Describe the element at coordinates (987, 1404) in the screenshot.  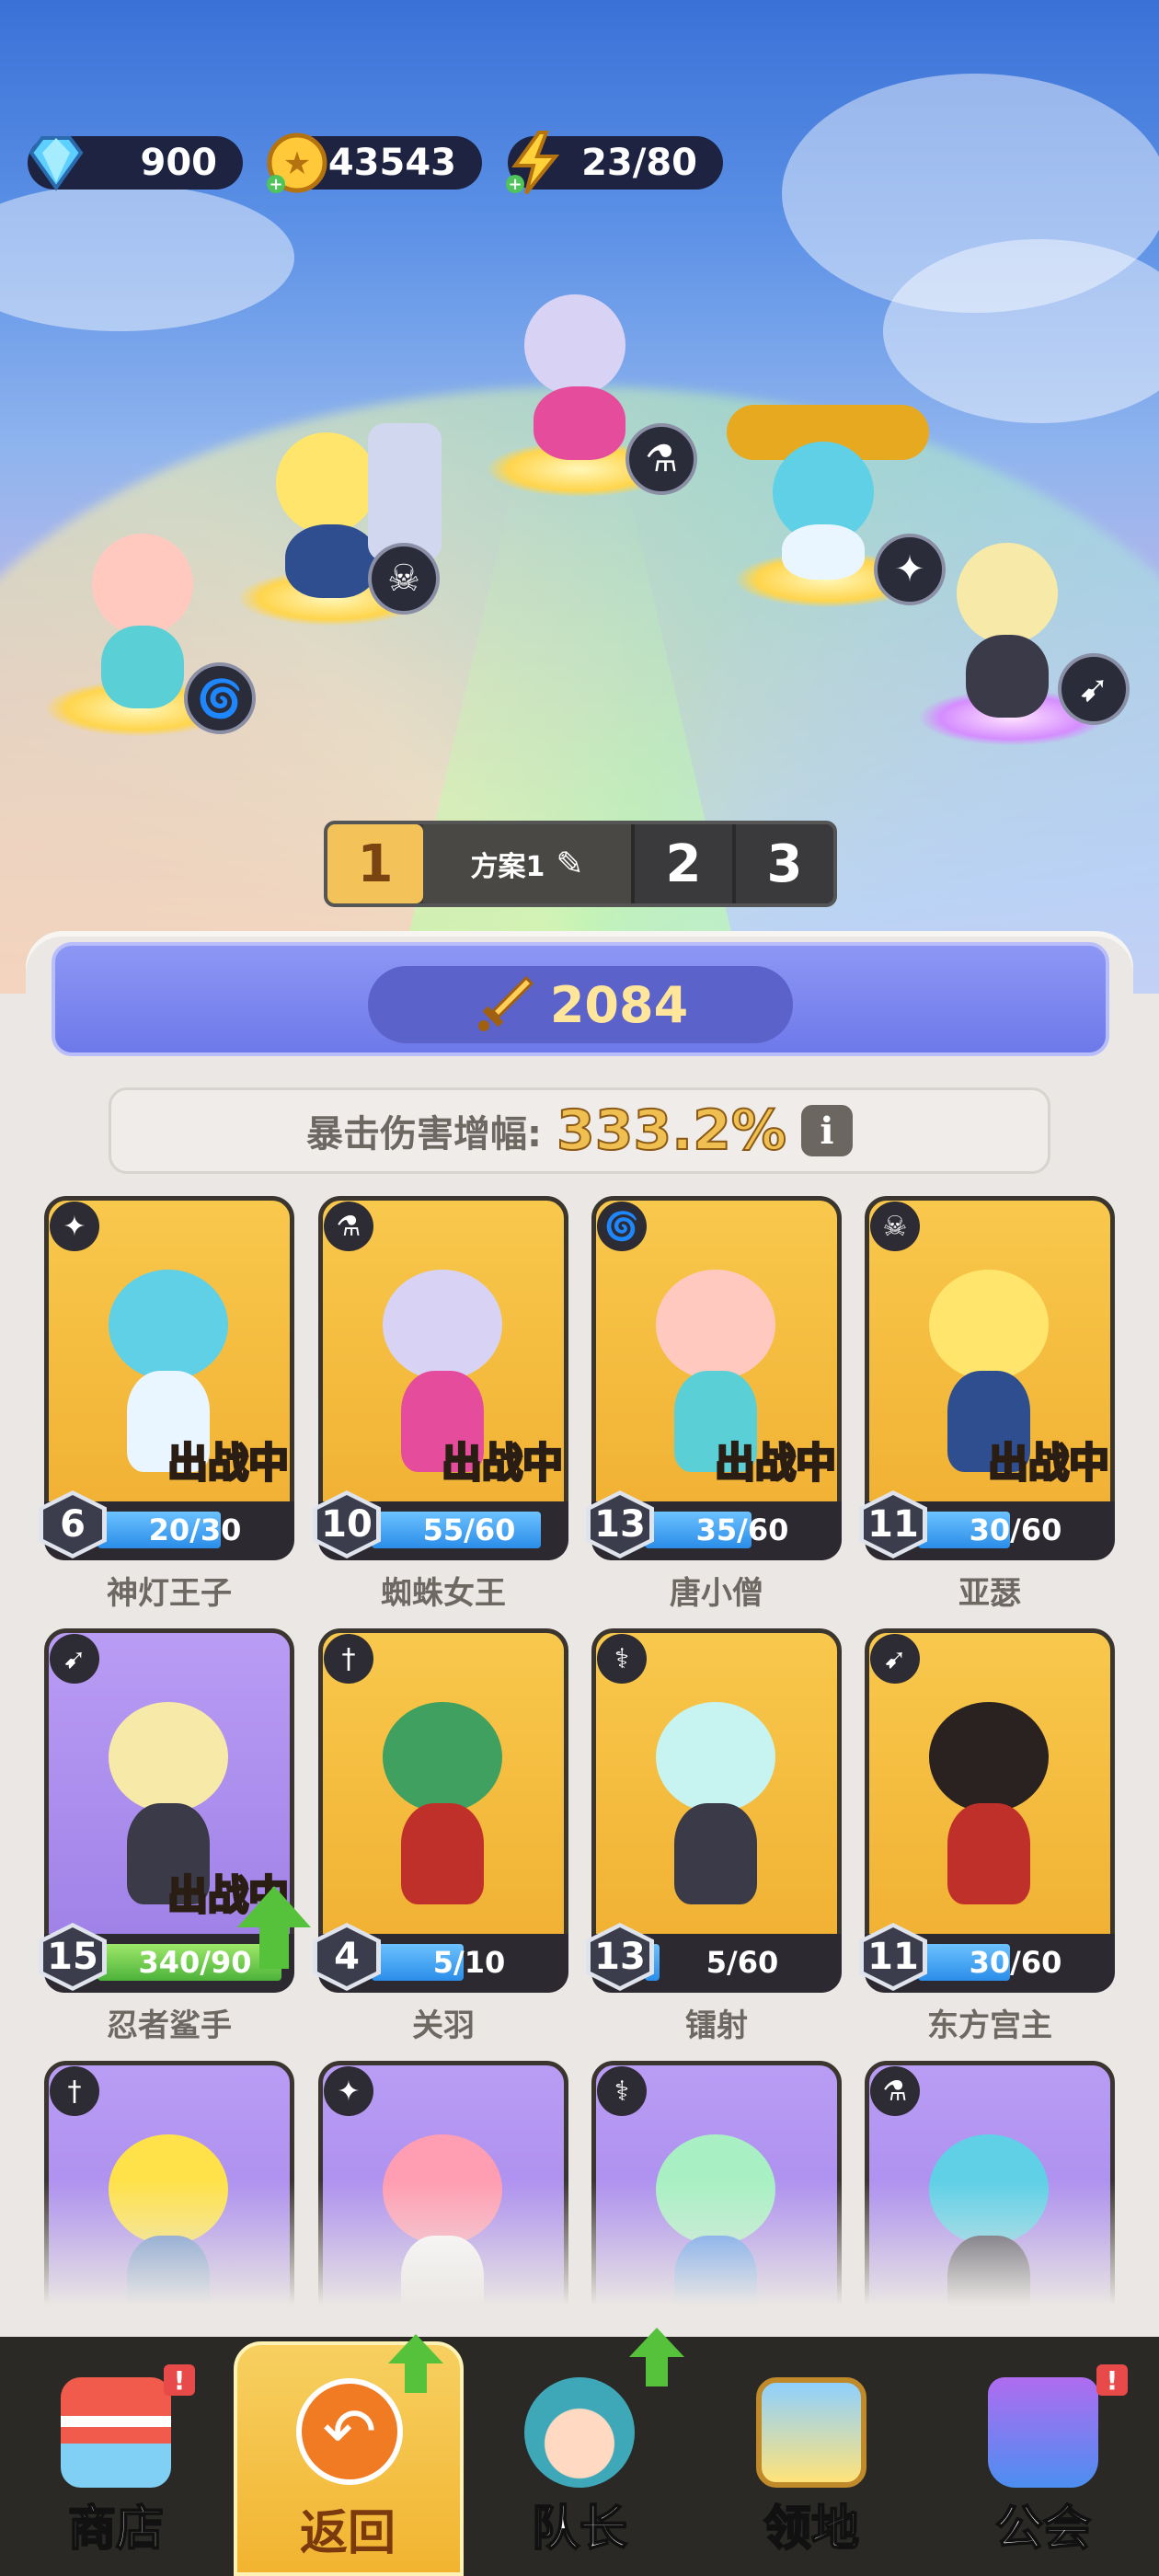
I see `hero-card: ☠ 出战中 30/60 11 亚瑟` at that location.